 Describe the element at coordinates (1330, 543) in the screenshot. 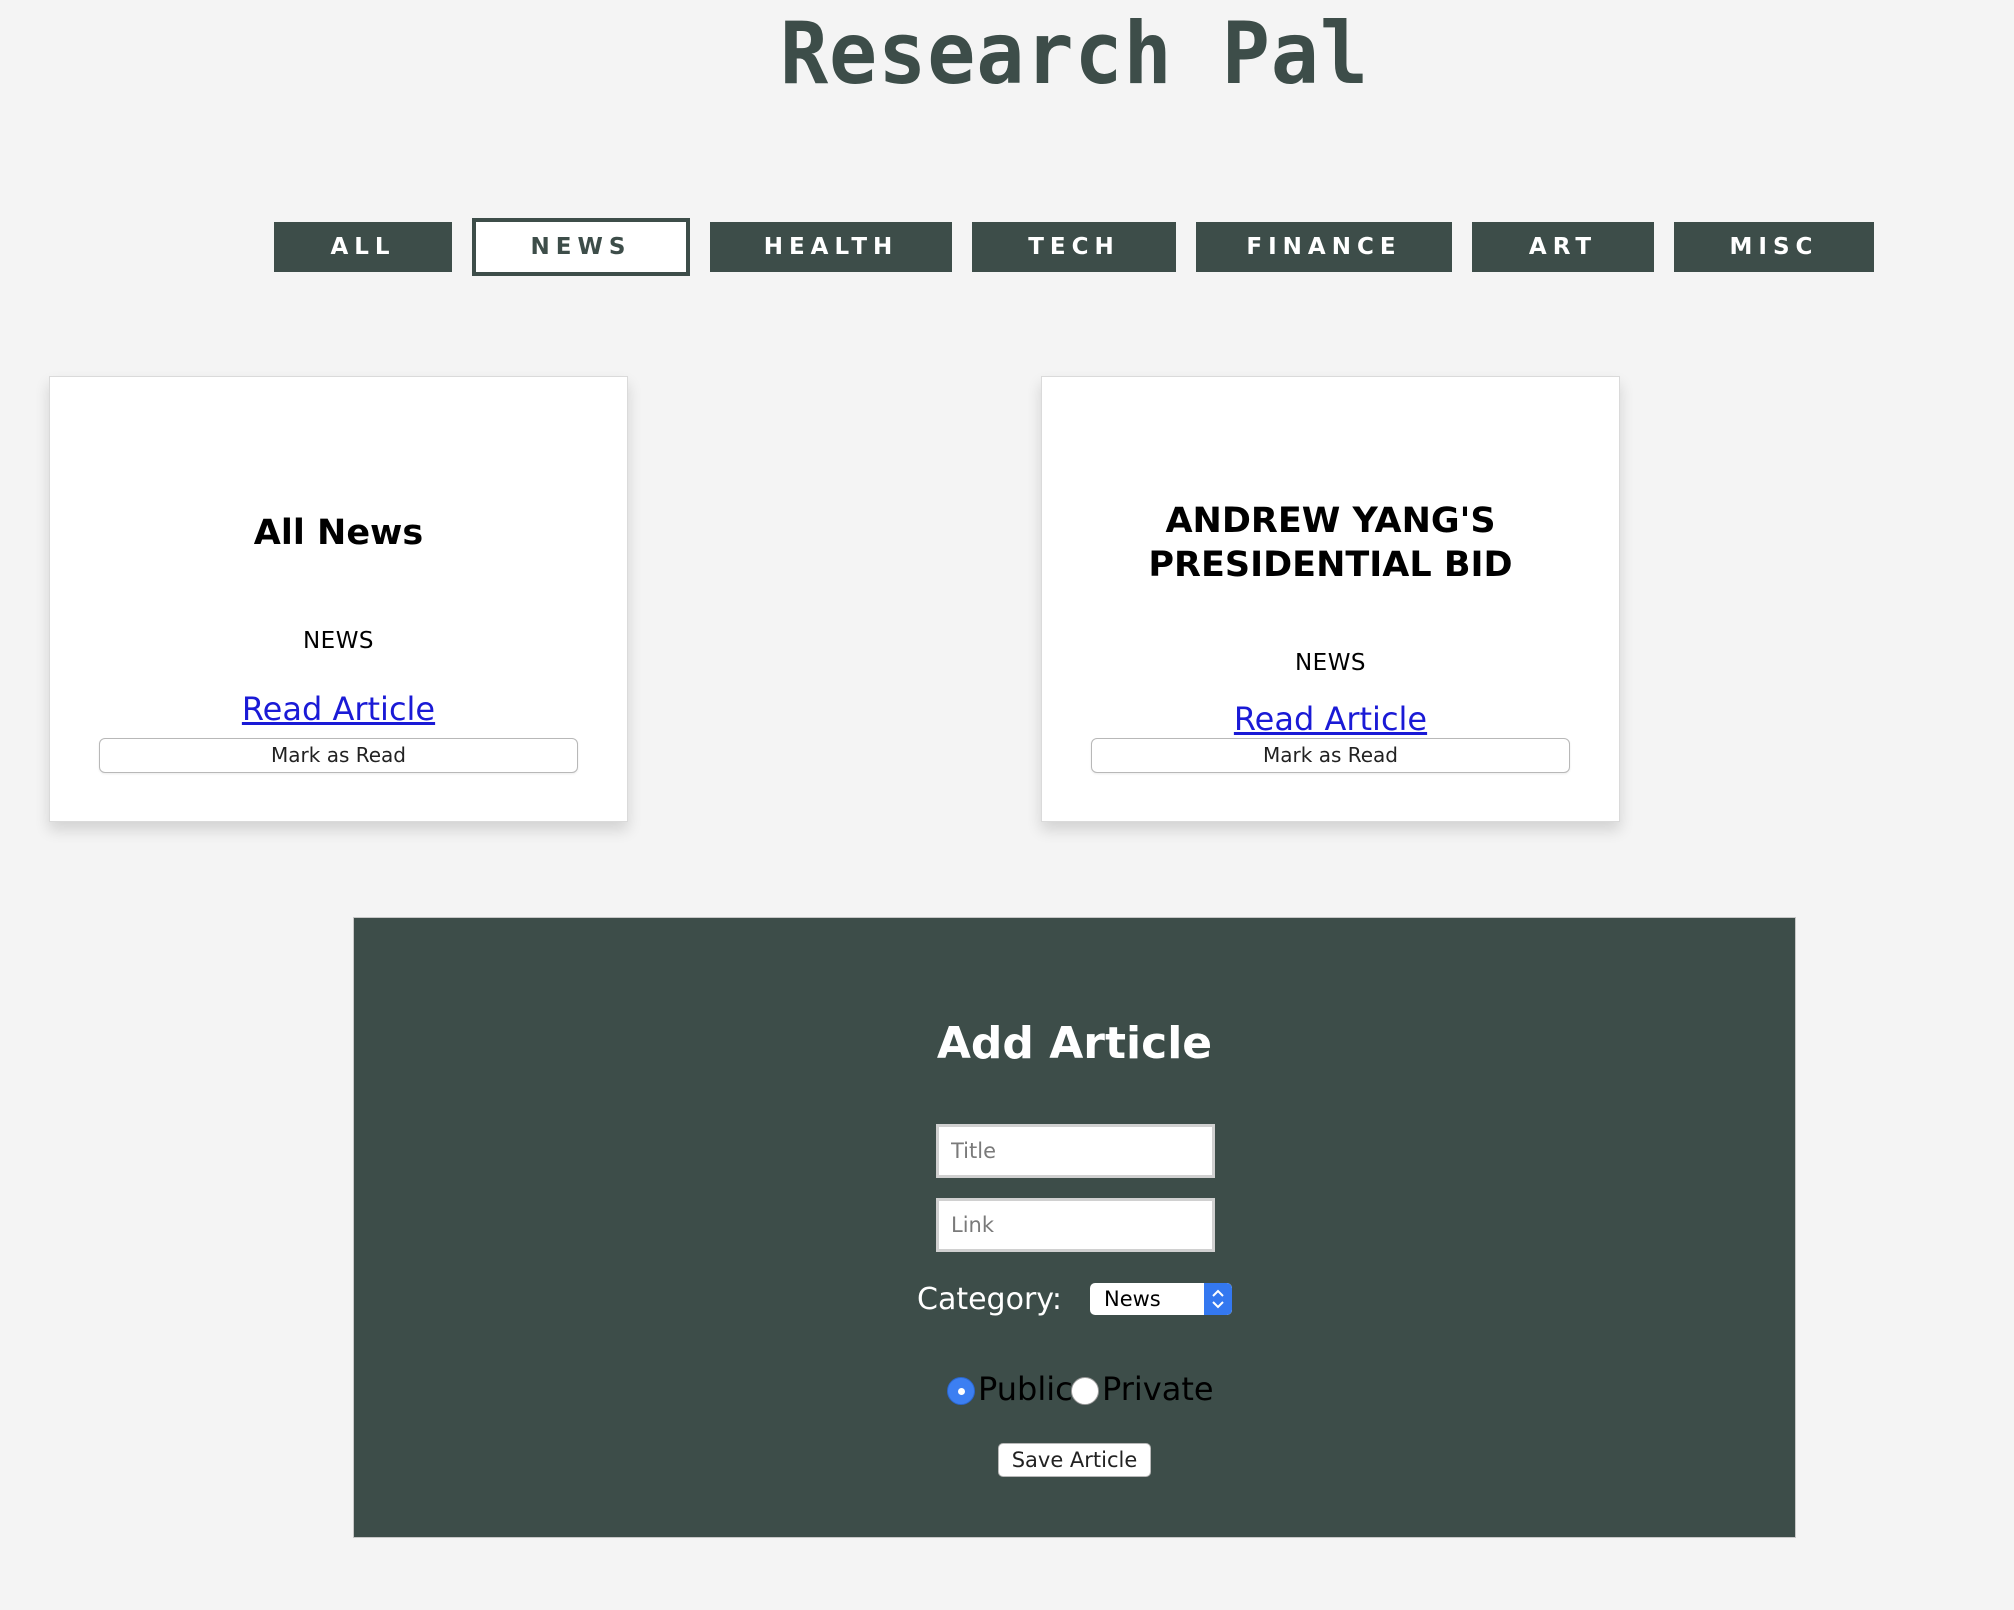

I see `card-title: ANDREW YANG'S PRESIDENTIAL BID` at that location.